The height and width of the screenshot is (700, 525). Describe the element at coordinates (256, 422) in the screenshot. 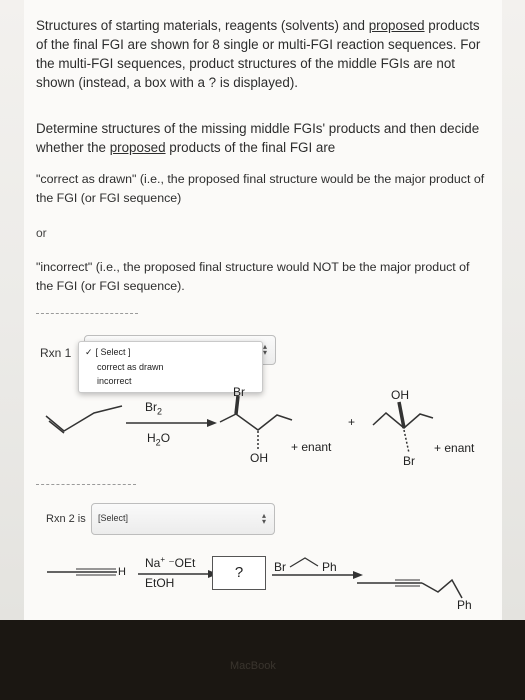

I see `product1-skeleton` at that location.